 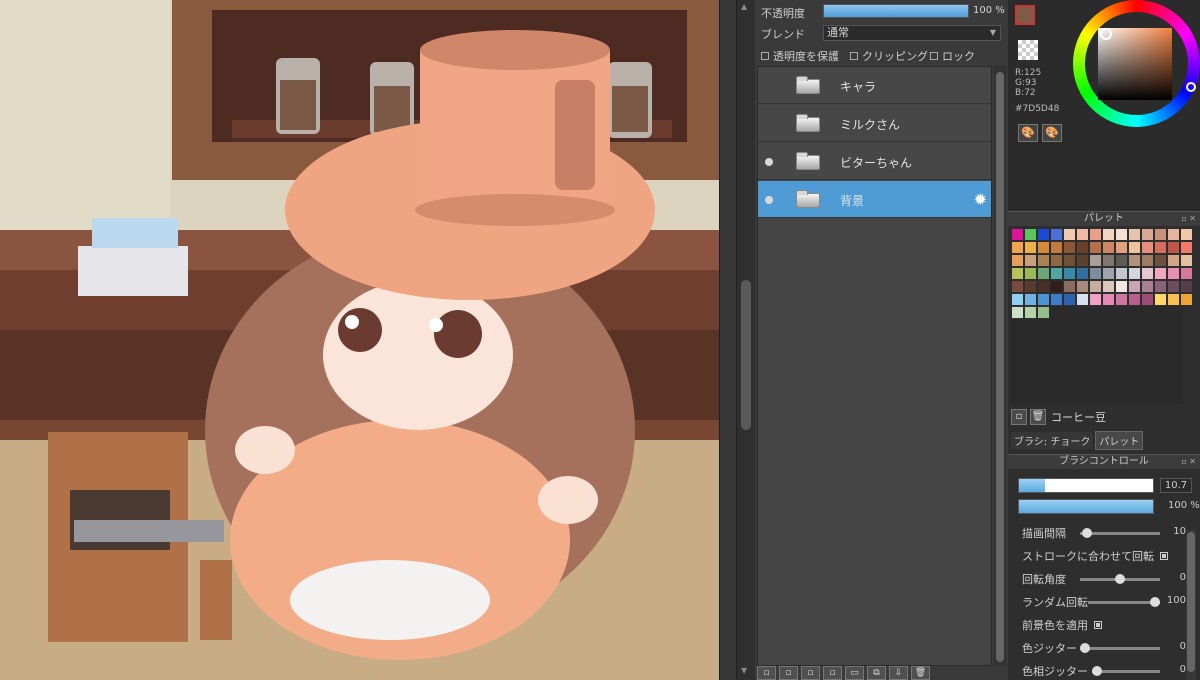 What do you see at coordinates (874, 199) in the screenshot?
I see `layer-row-selected: 背景 ✹` at bounding box center [874, 199].